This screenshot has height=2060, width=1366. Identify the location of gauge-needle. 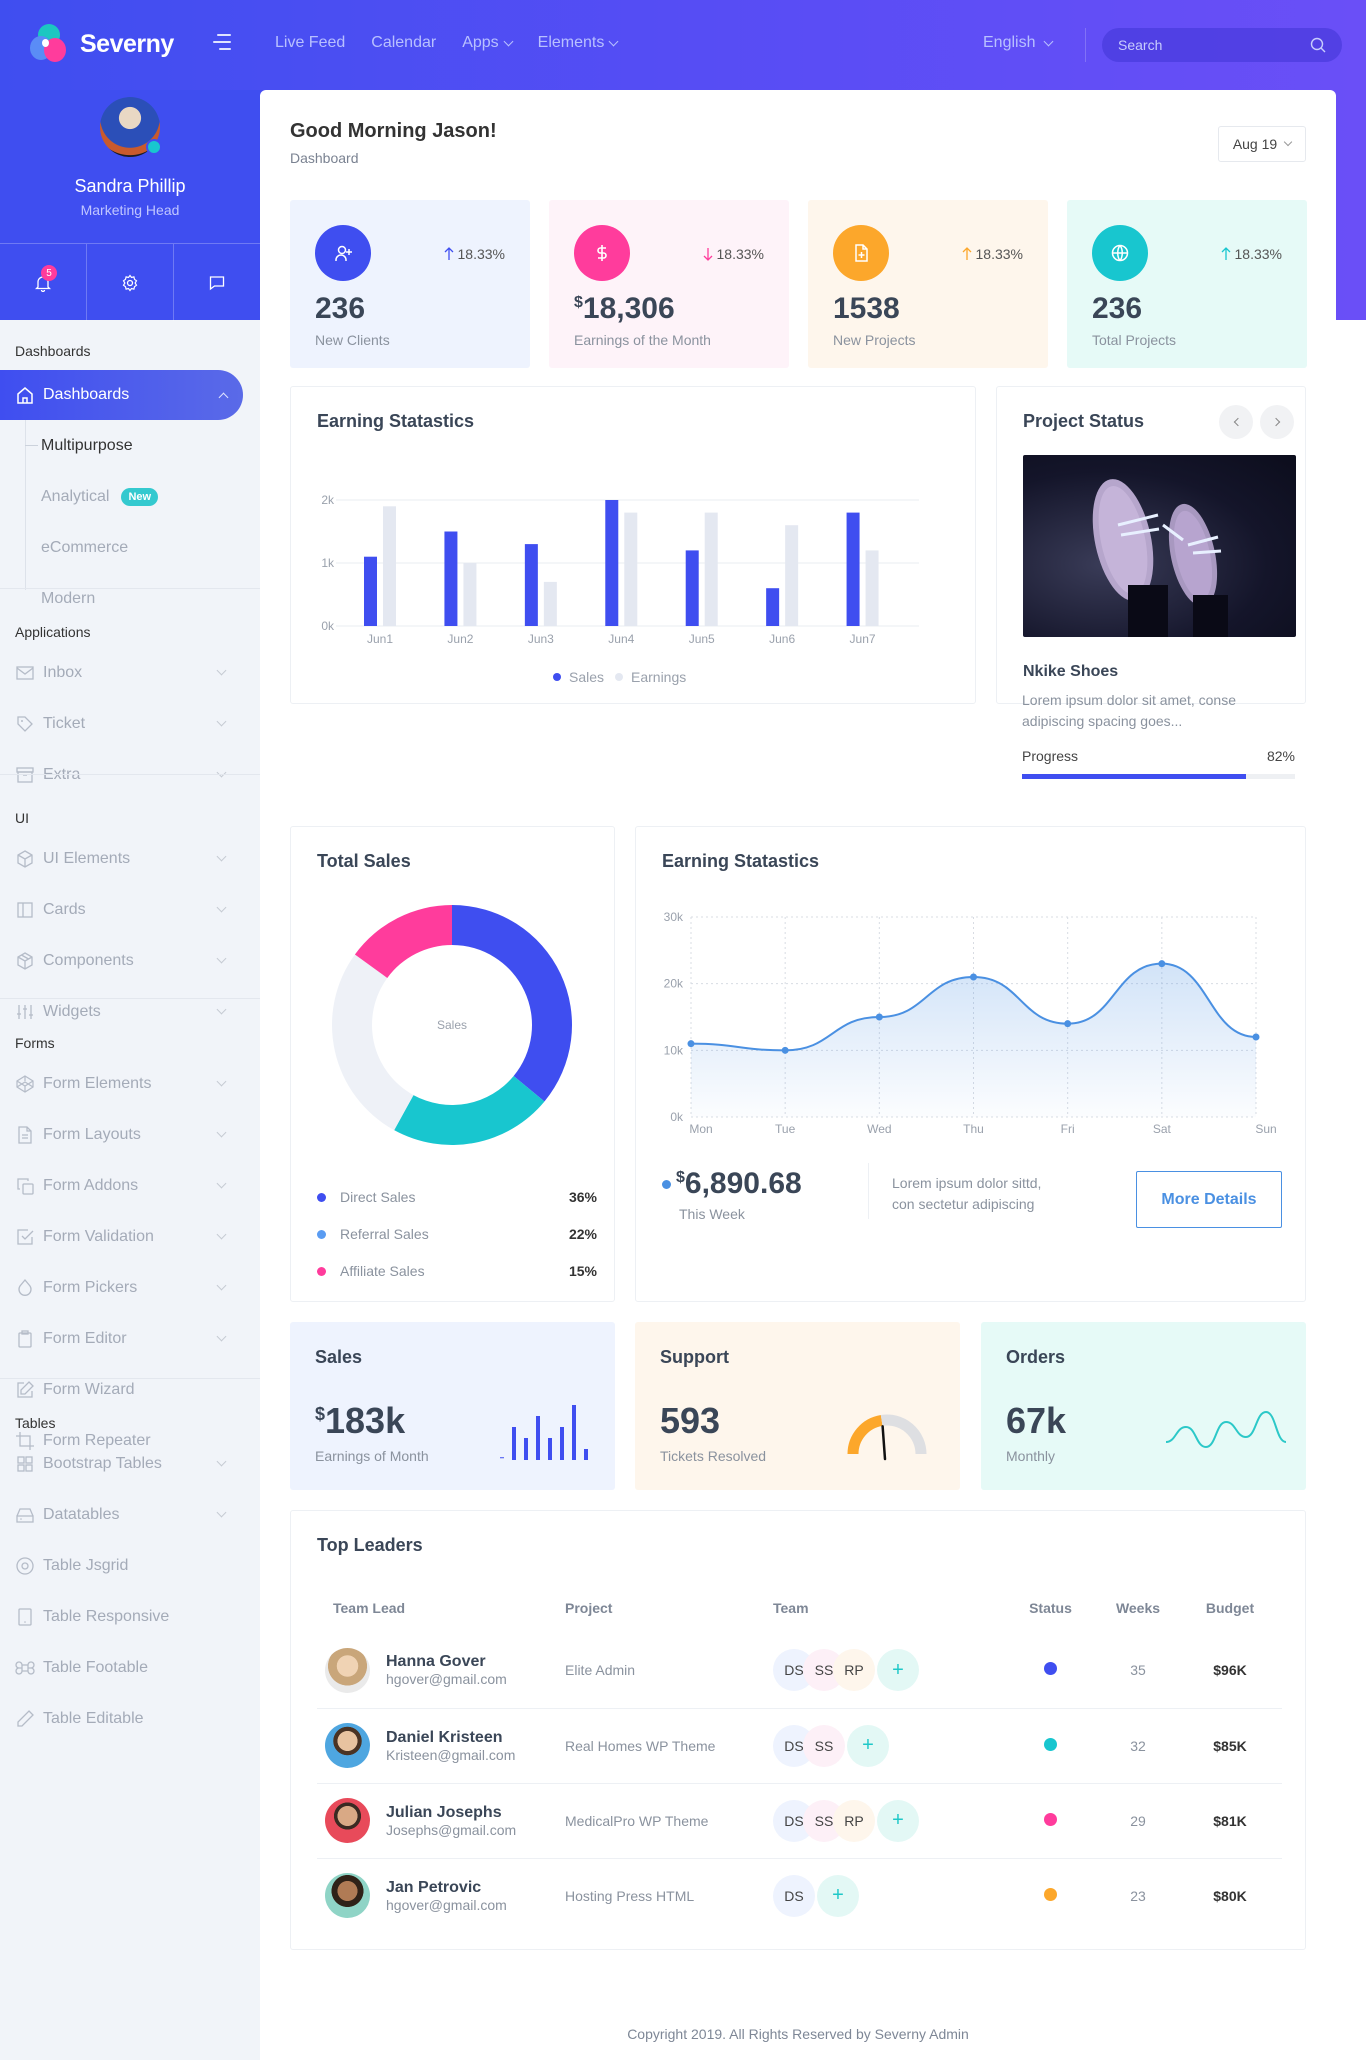
(884, 1443).